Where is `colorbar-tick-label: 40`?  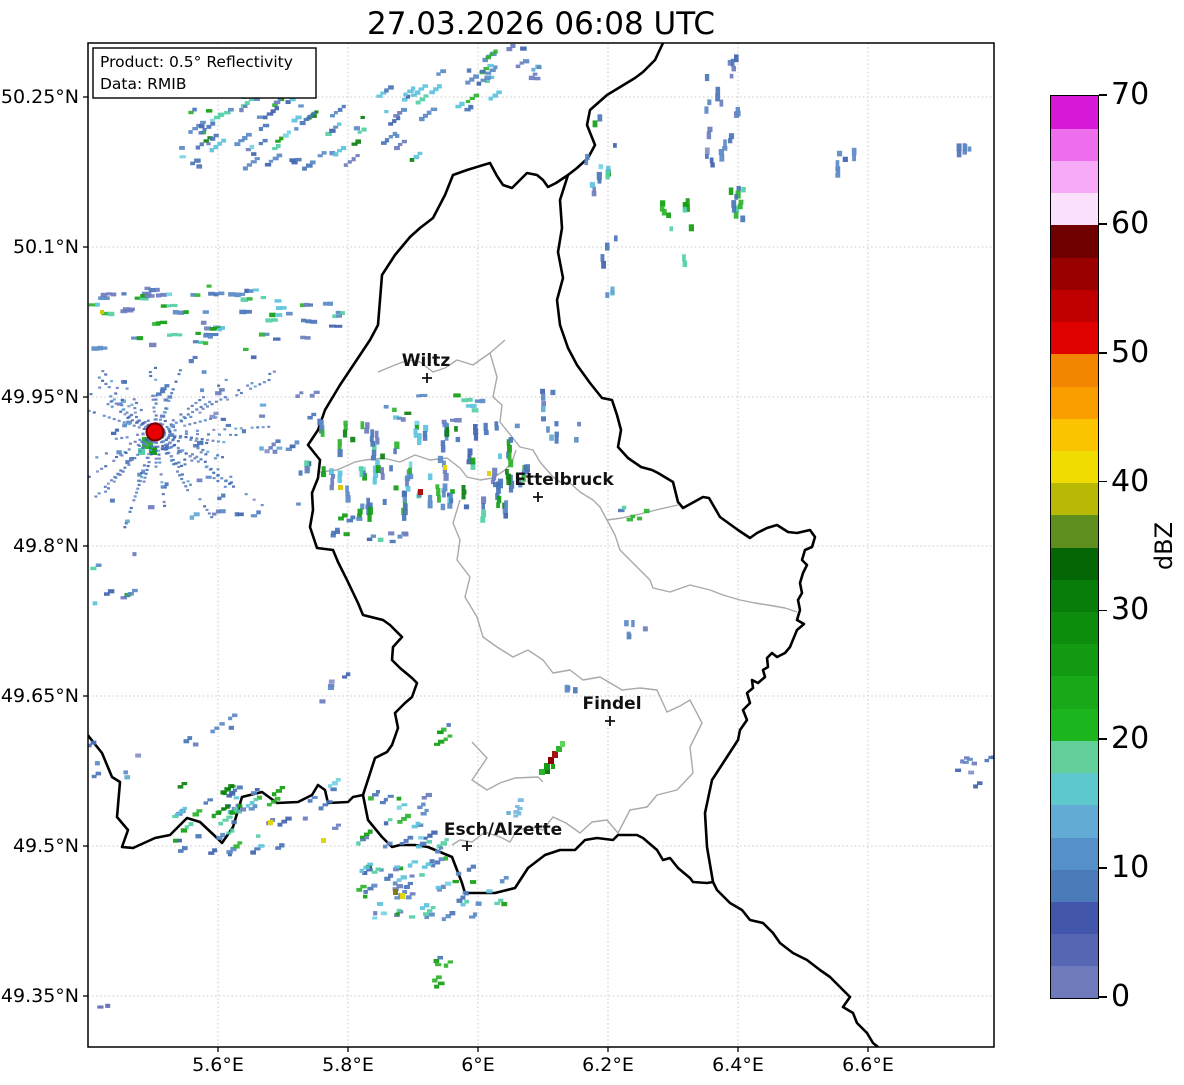 colorbar-tick-label: 40 is located at coordinates (1130, 481).